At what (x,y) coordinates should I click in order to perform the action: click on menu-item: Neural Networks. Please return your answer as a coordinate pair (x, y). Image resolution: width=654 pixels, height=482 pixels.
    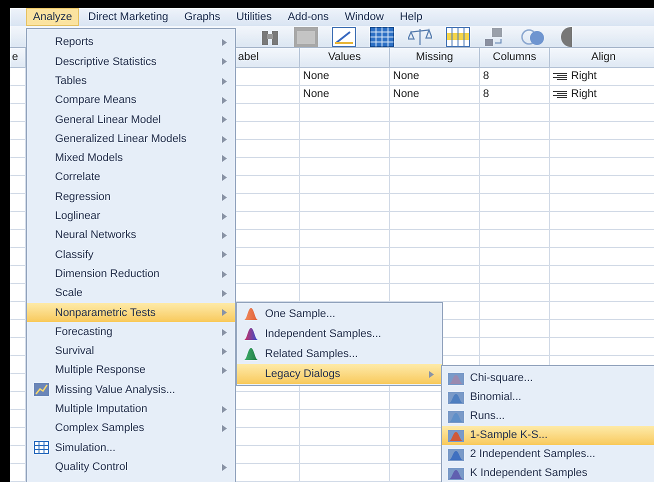
    Looking at the image, I should click on (131, 236).